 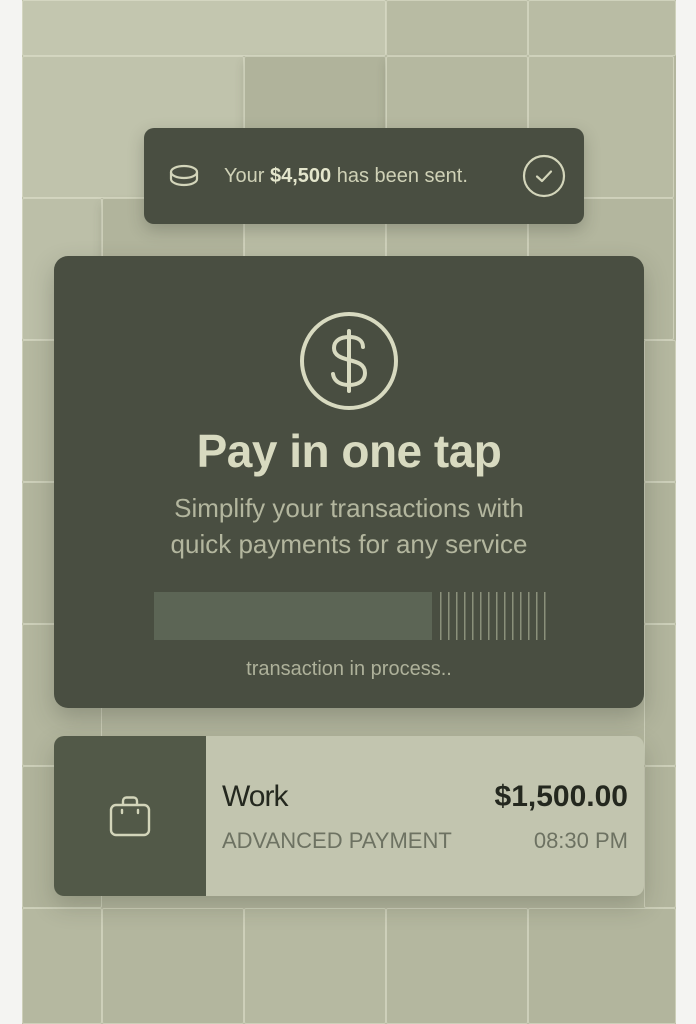 I want to click on check-circle-icon, so click(x=544, y=176).